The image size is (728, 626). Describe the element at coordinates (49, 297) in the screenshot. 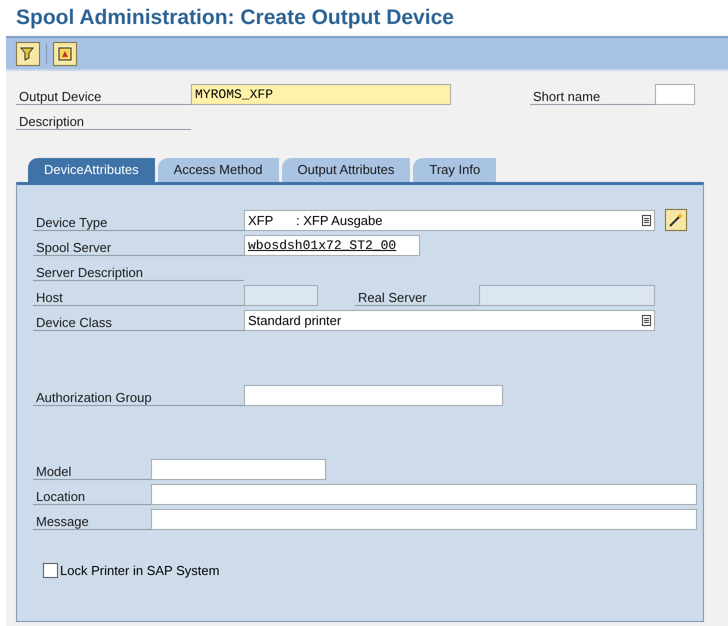

I see `field-label: Host` at that location.